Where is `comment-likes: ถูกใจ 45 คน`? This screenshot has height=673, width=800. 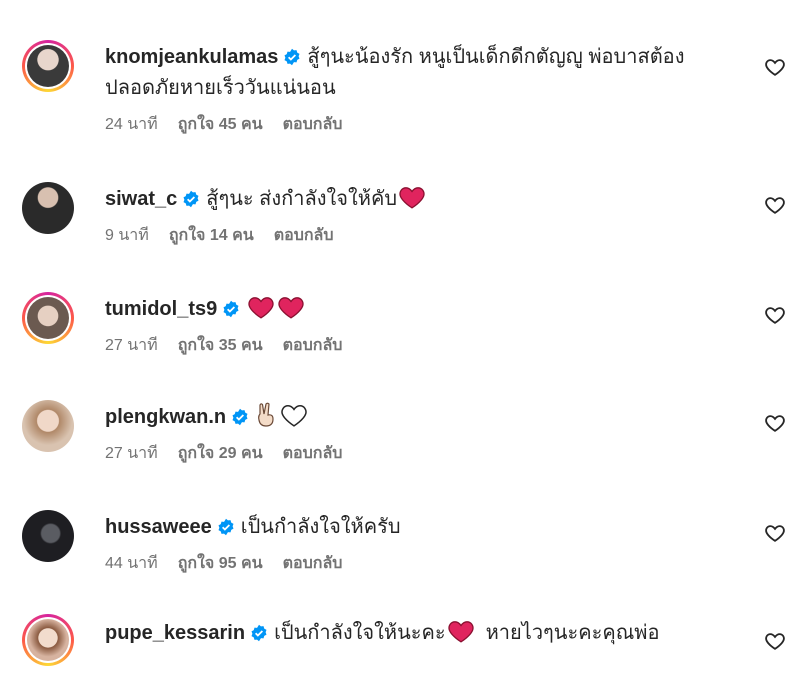
comment-likes: ถูกใจ 45 คน is located at coordinates (220, 124).